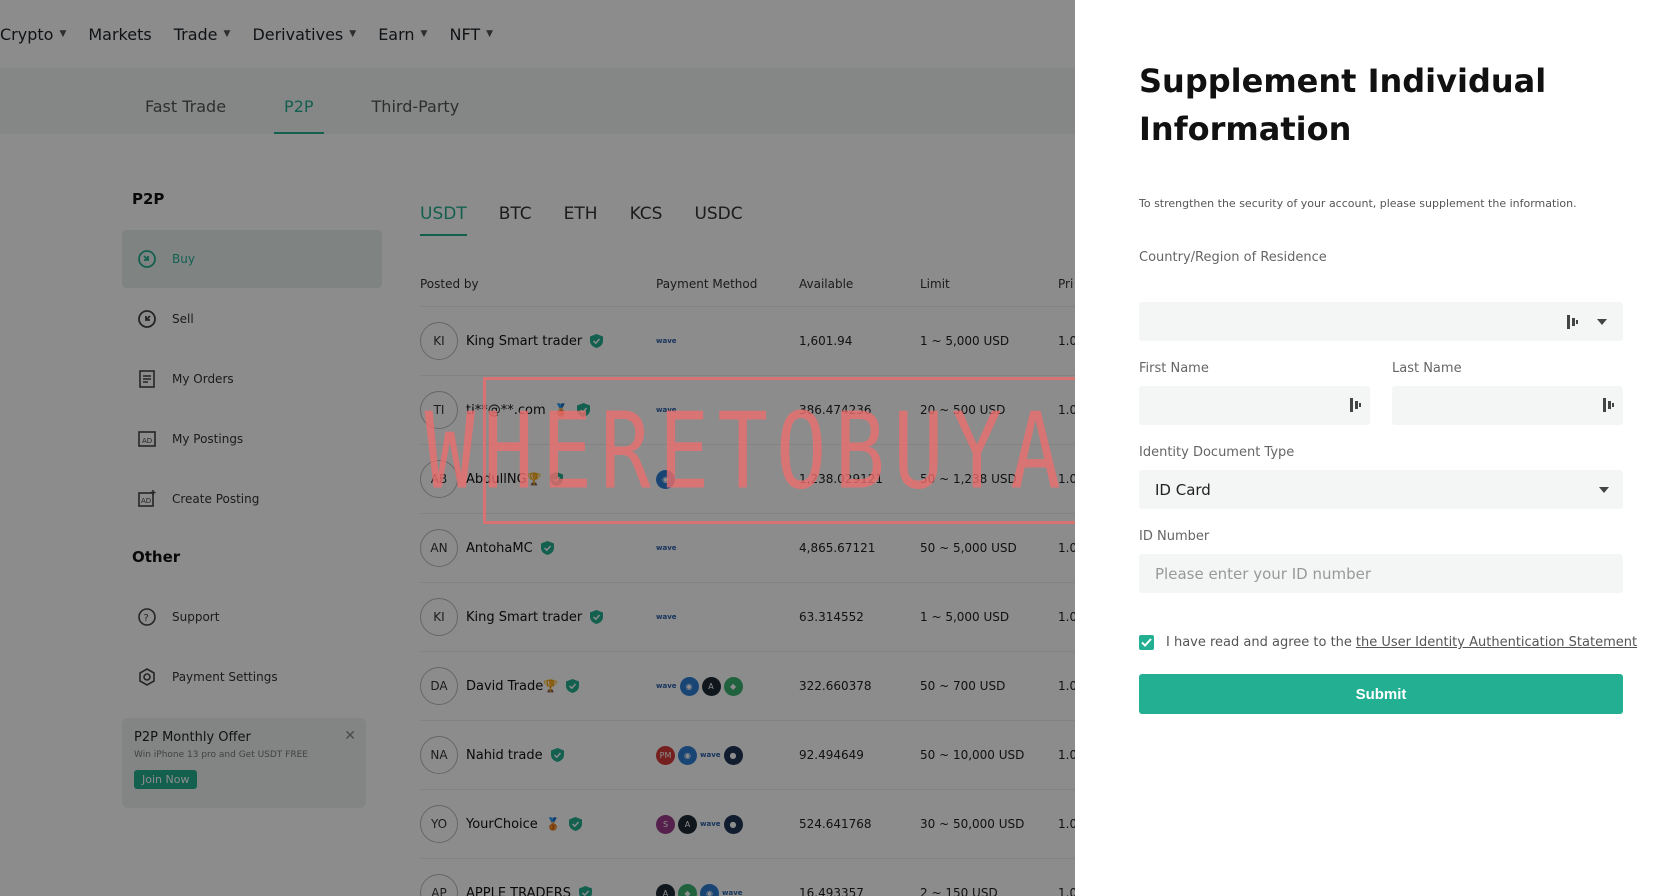  I want to click on country-label: Country/Region of Residence, so click(1233, 257).